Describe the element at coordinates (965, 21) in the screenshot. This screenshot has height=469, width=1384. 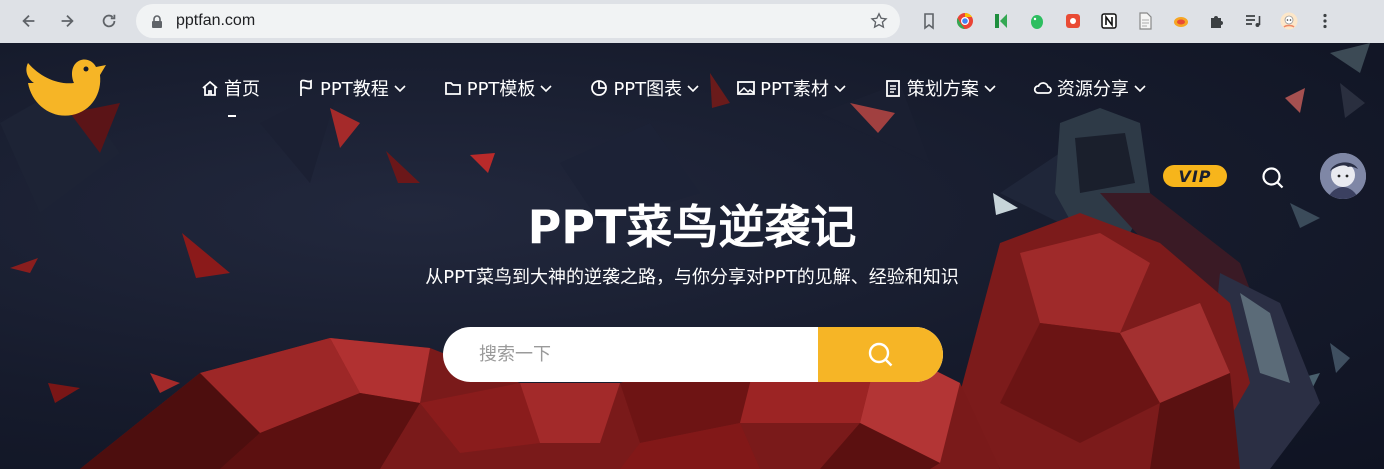
I see `chrome-ext-icon` at that location.